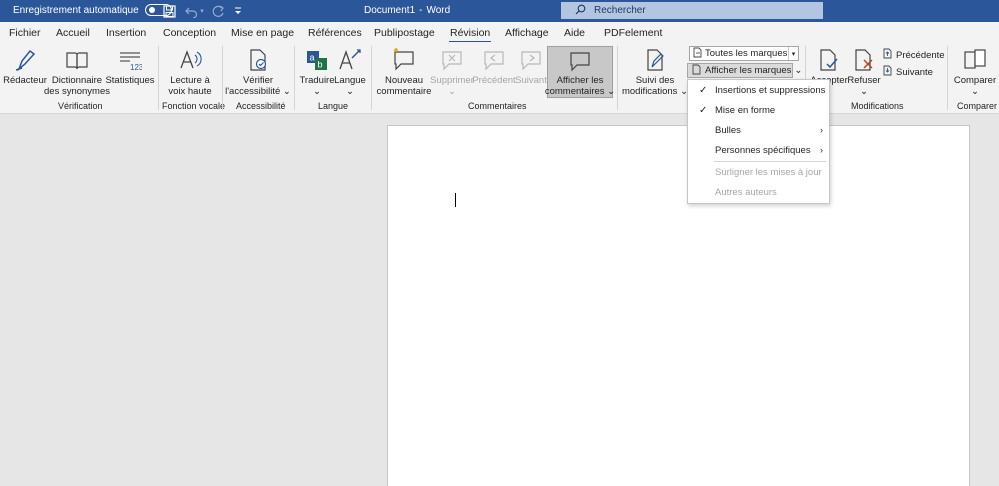 This screenshot has width=999, height=486. I want to click on text-cursor, so click(455, 200).